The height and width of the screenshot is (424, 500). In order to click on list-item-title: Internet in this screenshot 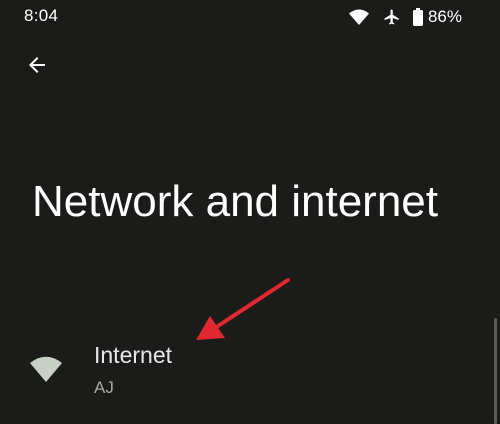, I will do `click(133, 355)`.